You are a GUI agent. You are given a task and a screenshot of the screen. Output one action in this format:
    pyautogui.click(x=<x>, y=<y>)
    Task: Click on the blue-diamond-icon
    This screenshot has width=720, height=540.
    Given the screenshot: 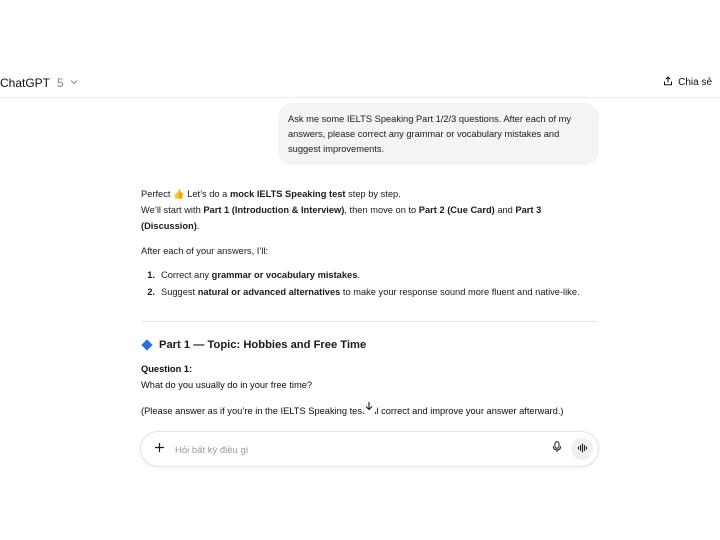 What is the action you would take?
    pyautogui.click(x=147, y=345)
    